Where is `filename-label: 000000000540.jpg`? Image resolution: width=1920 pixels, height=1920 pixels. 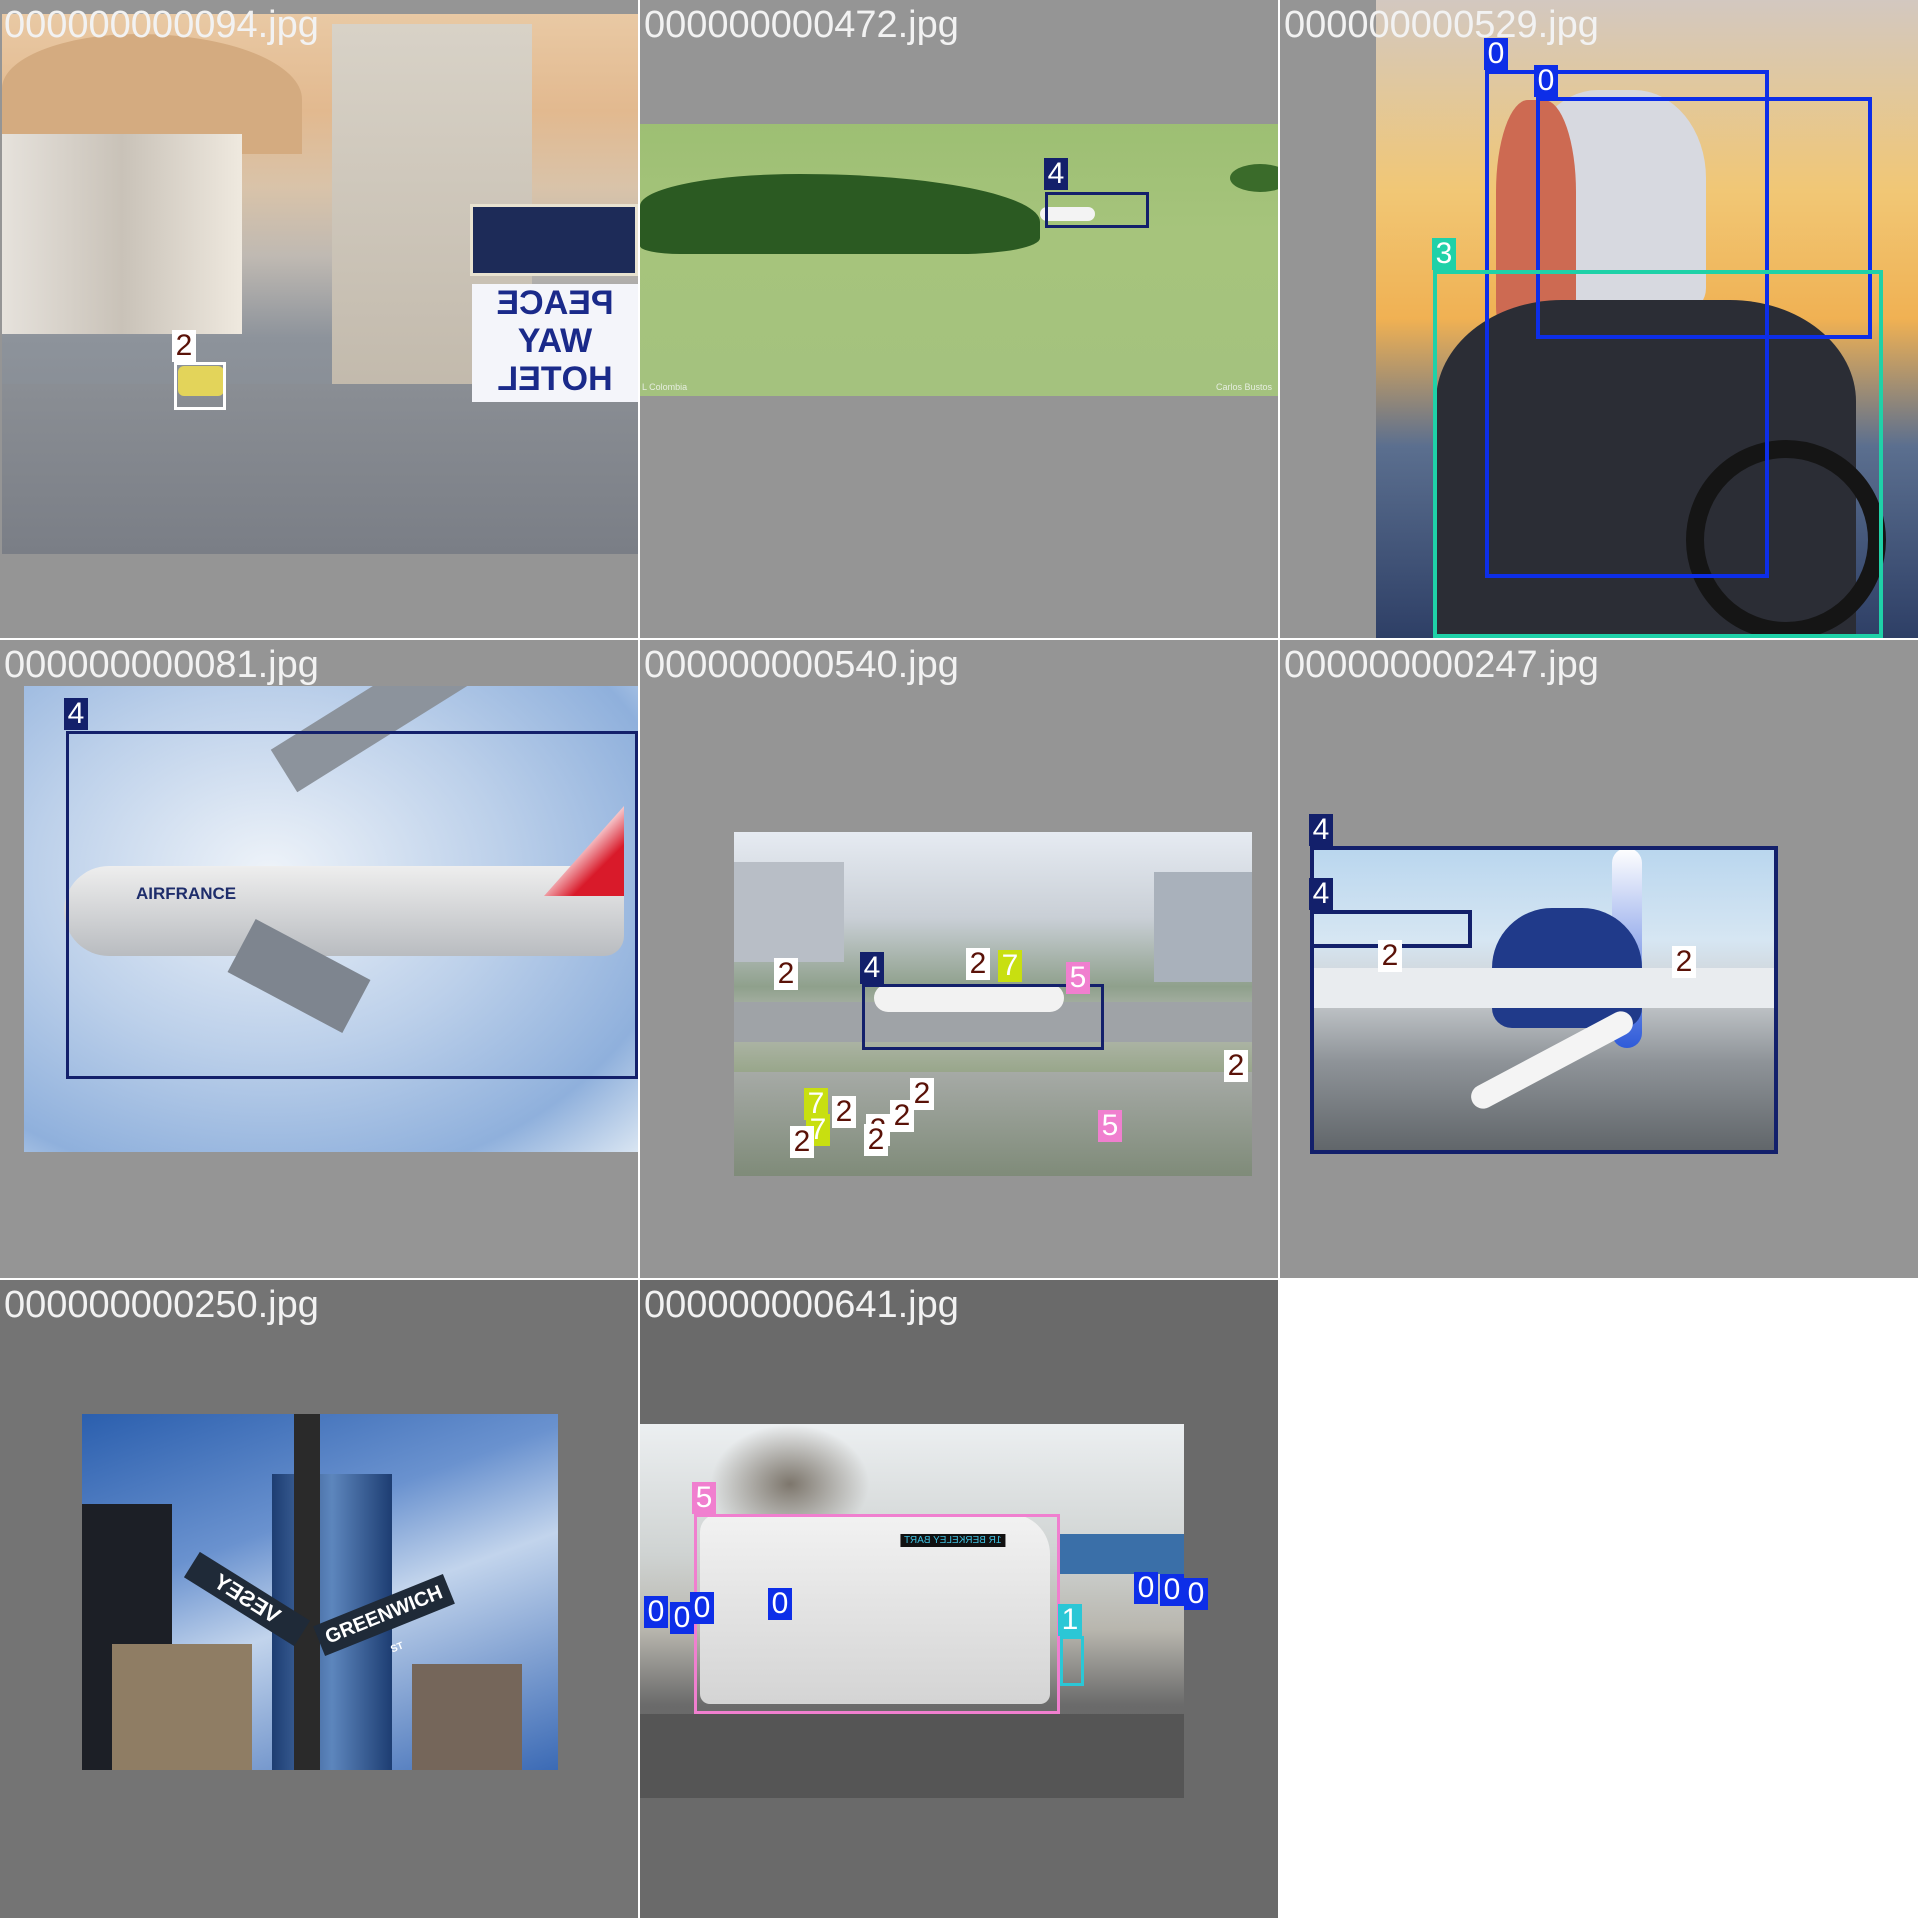
filename-label: 000000000540.jpg is located at coordinates (801, 665).